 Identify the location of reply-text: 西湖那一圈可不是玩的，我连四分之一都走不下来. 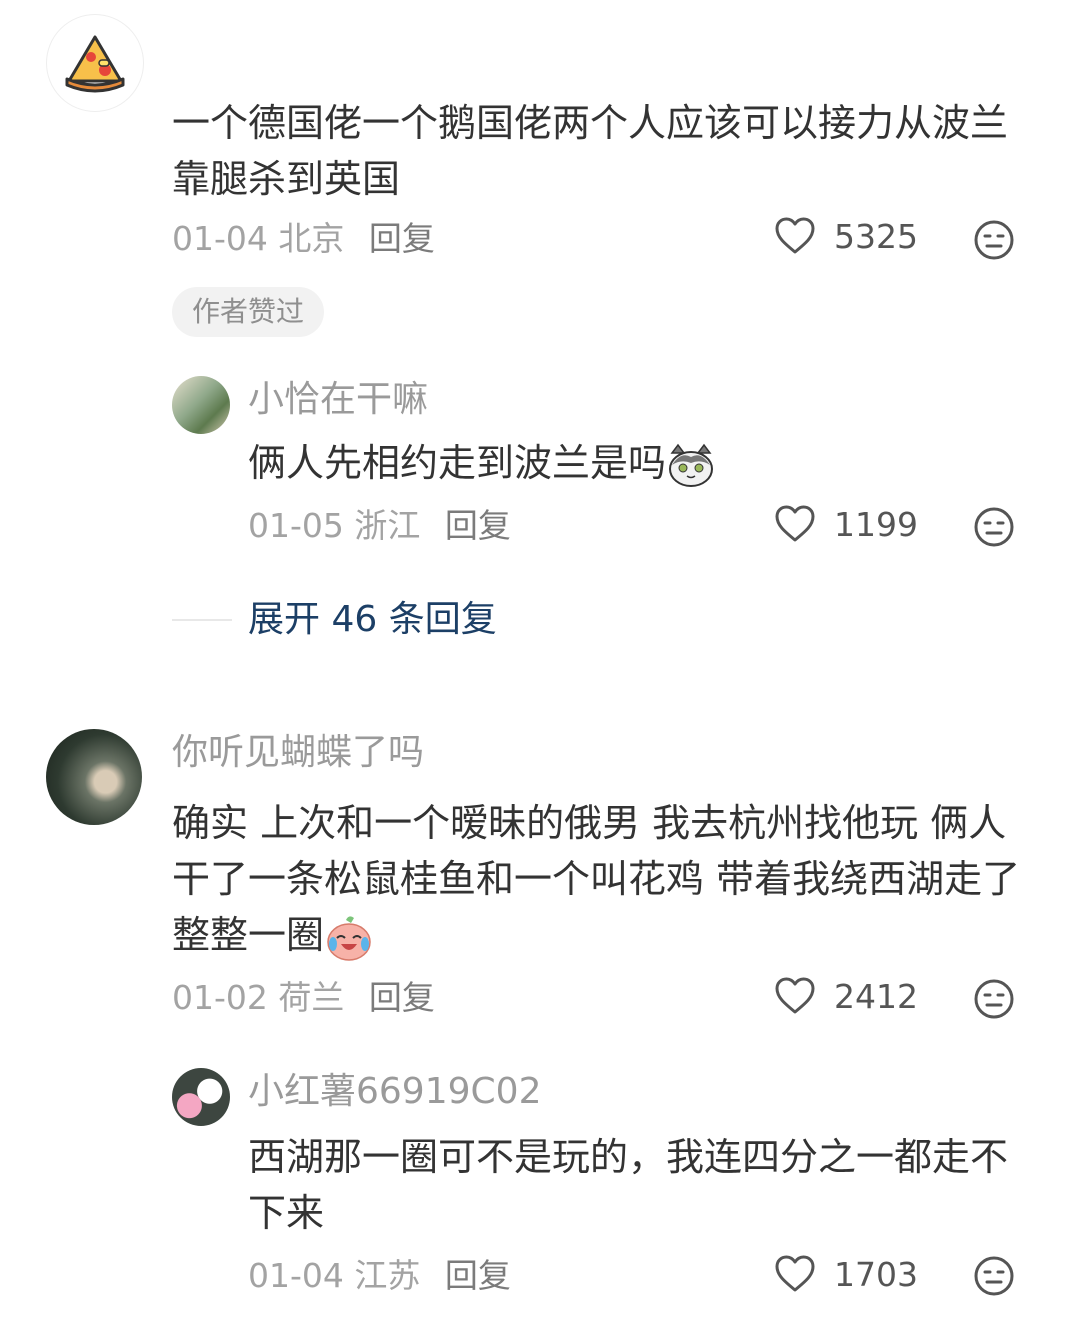
(628, 1185).